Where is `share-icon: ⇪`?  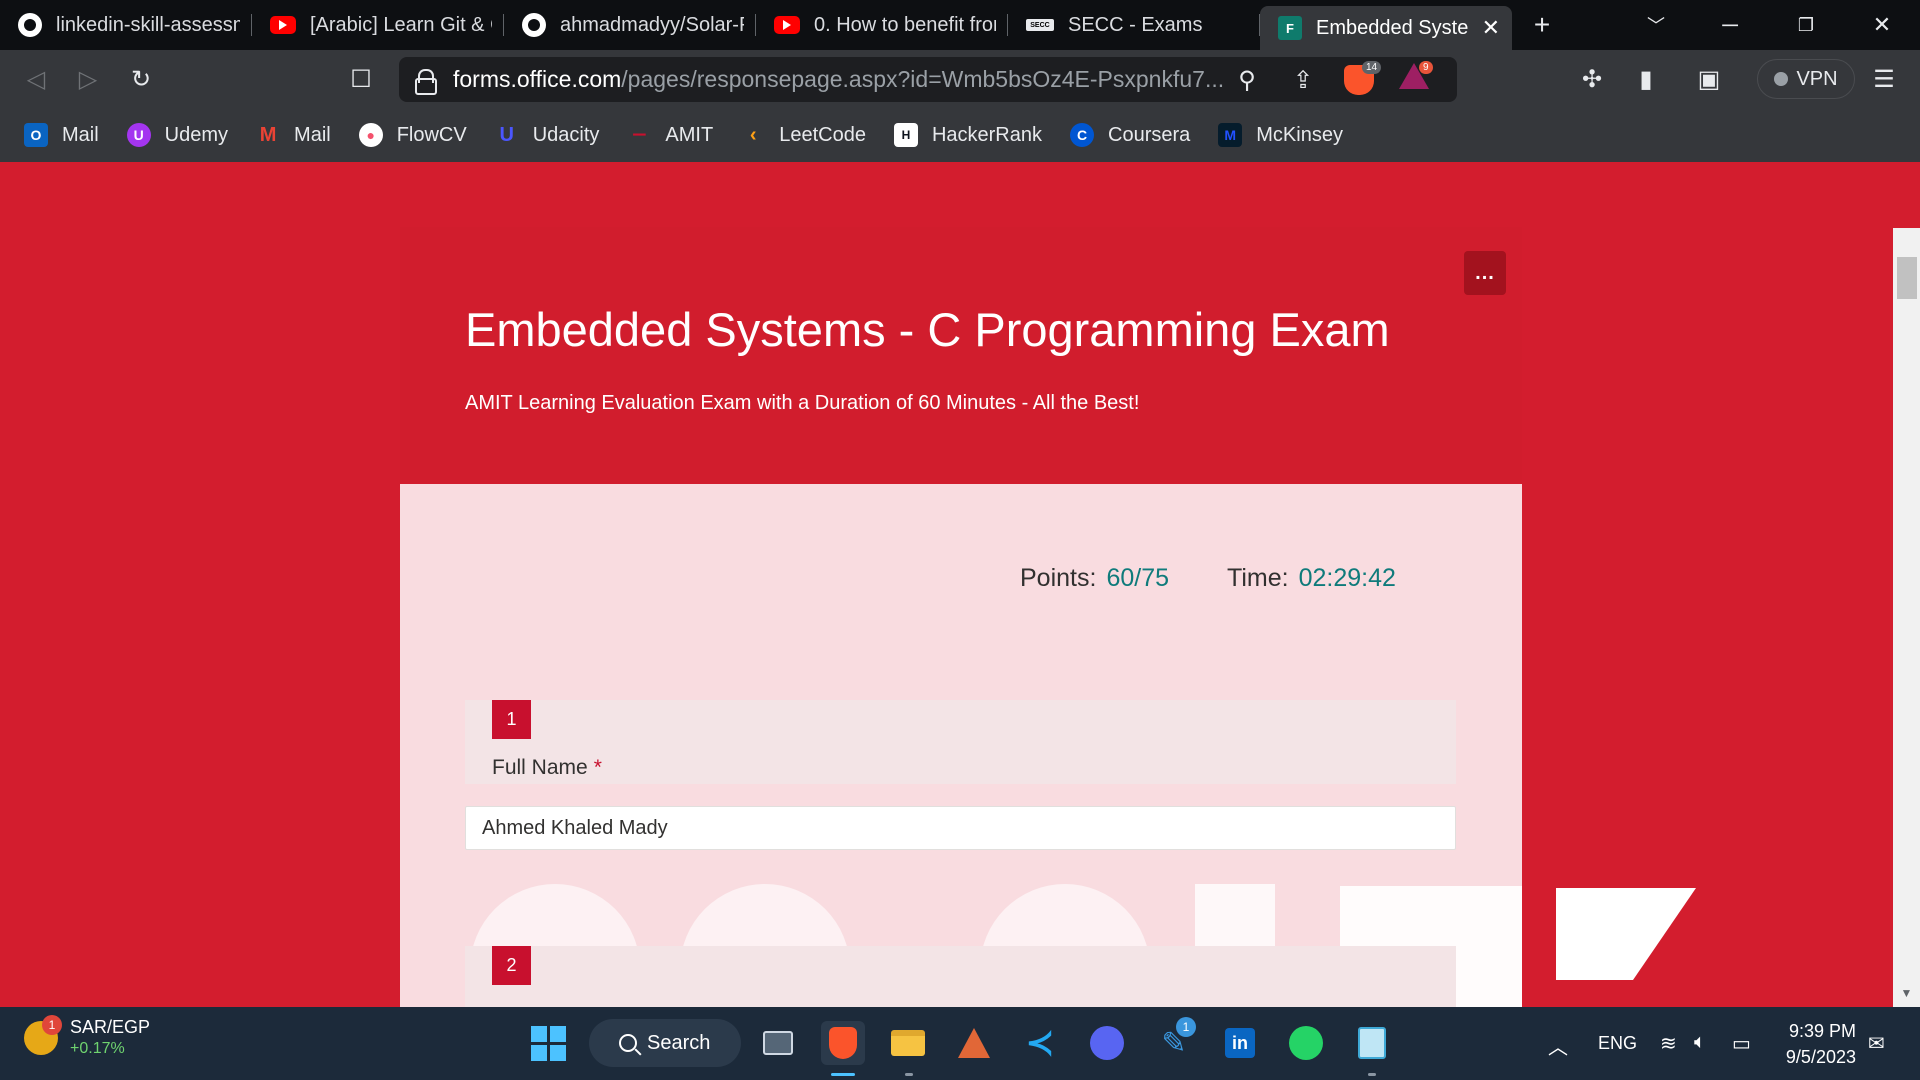
share-icon: ⇪ is located at coordinates (1303, 80).